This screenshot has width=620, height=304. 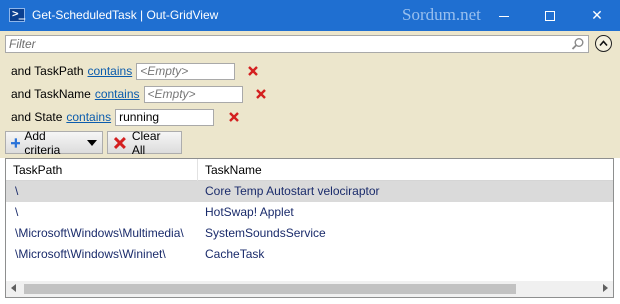 I want to click on maximize-icon, so click(x=550, y=16).